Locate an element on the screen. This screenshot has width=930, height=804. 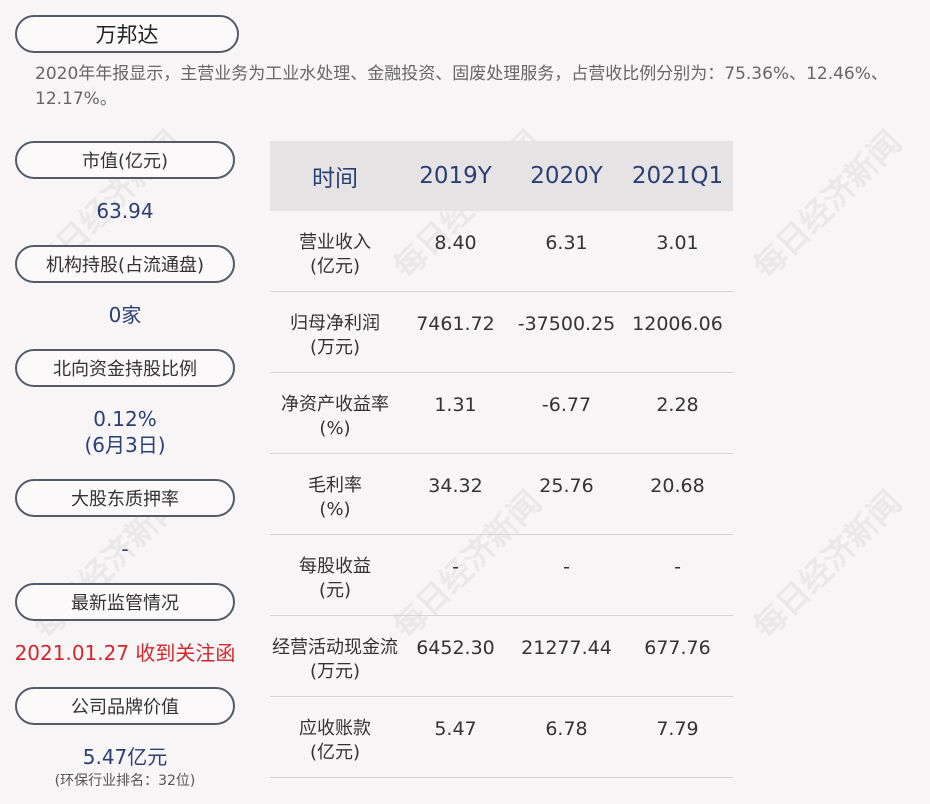
table-cell: 6.78 is located at coordinates (566, 729).